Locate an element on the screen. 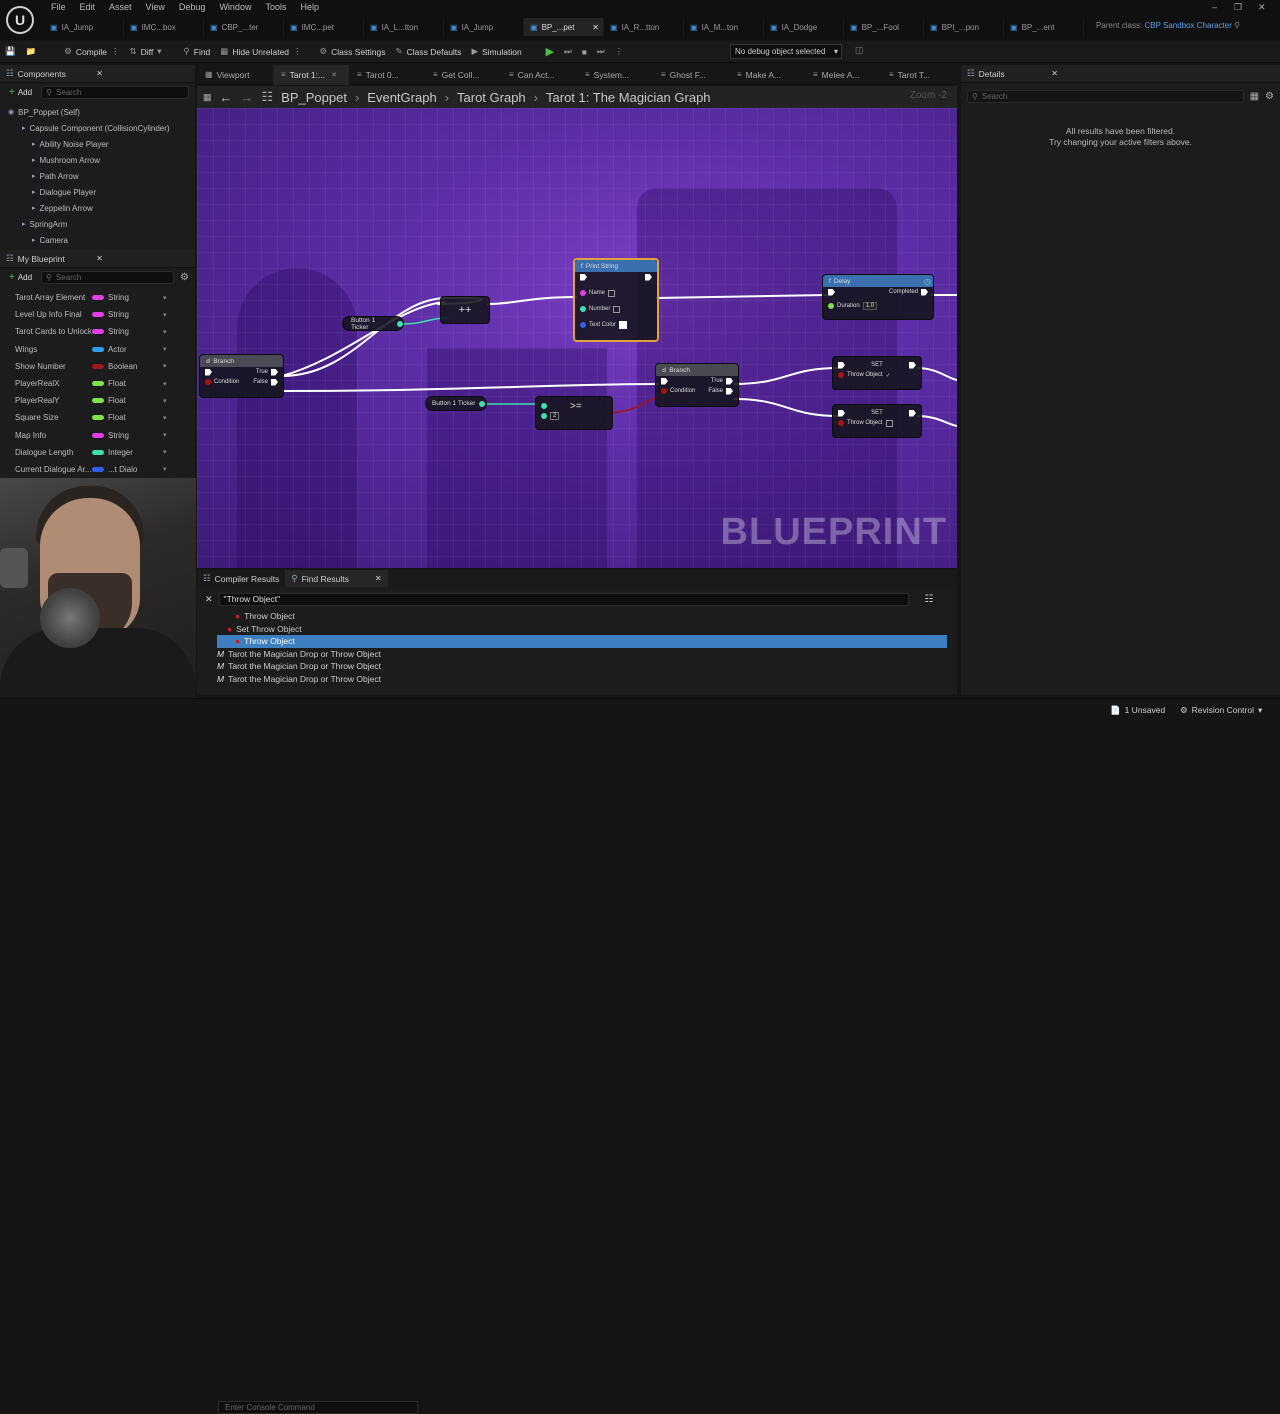  compile-button: ⚙ Compile ⋮ is located at coordinates (91, 52).